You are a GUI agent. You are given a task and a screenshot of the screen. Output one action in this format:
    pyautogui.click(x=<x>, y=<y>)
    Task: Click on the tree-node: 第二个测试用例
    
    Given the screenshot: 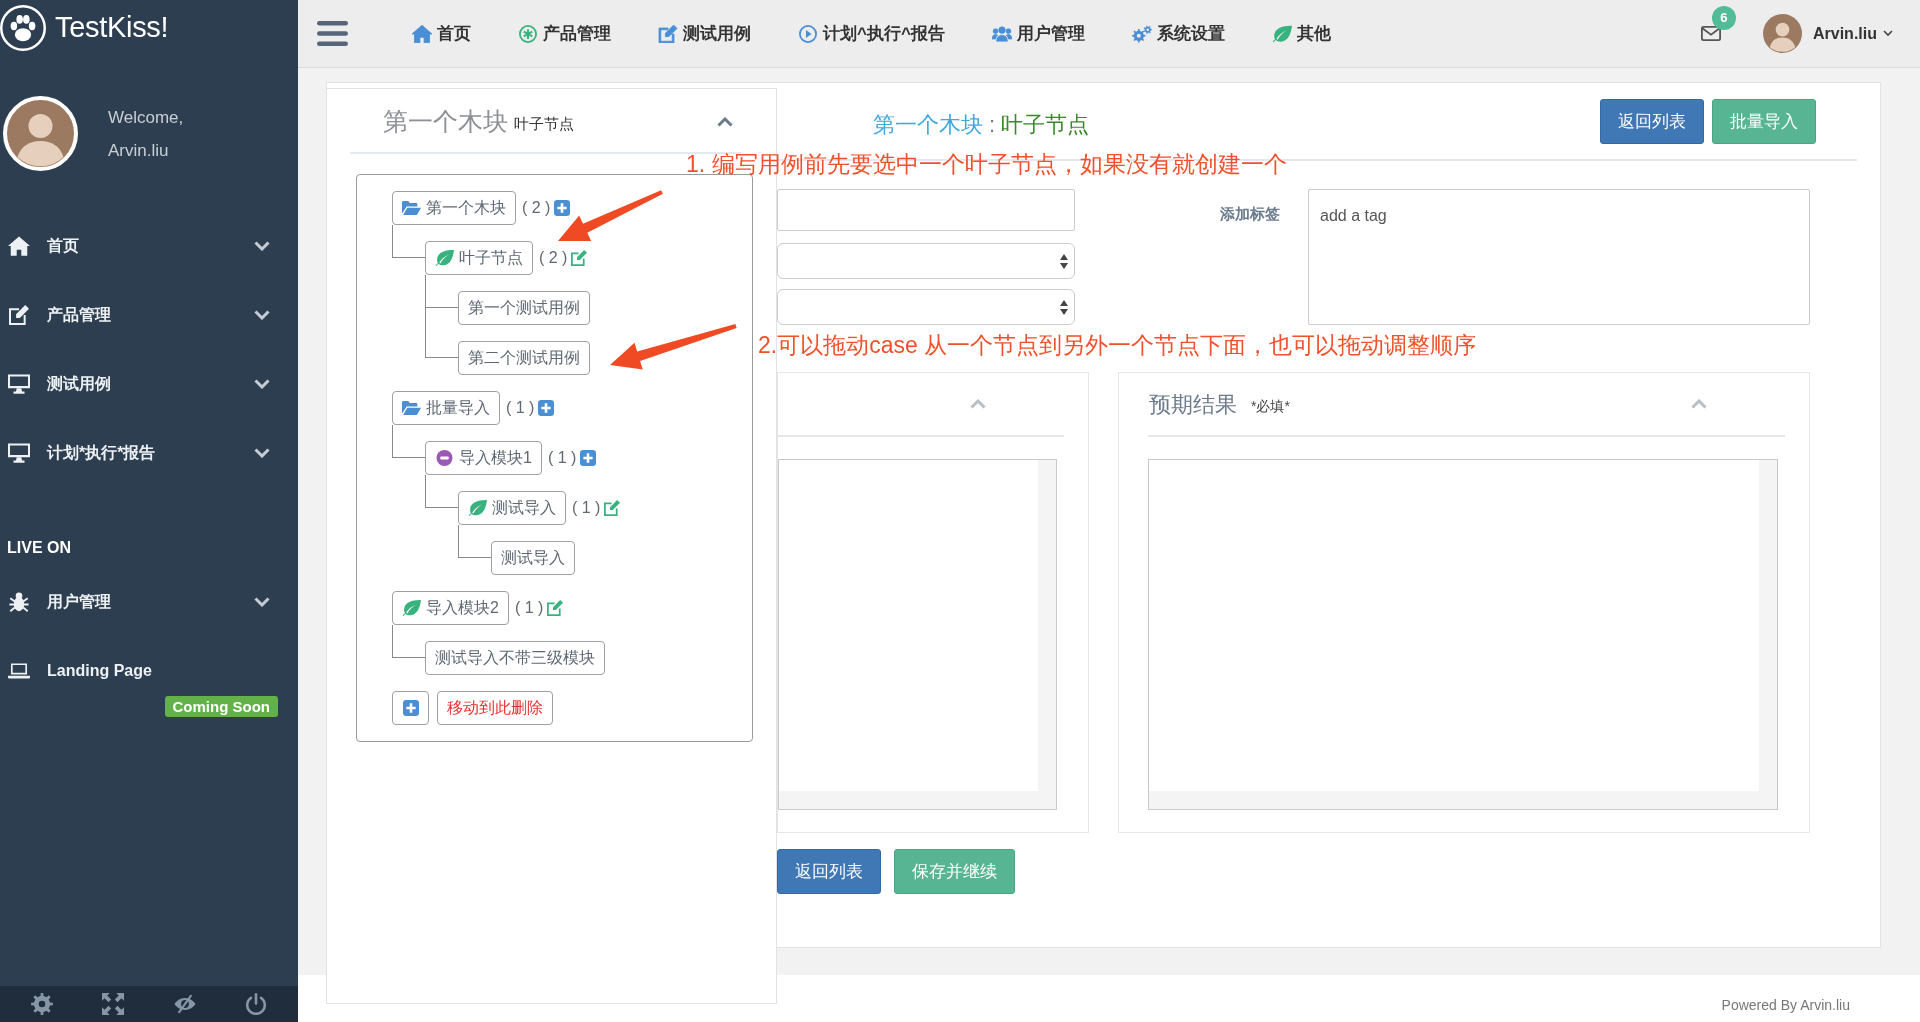 What is the action you would take?
    pyautogui.click(x=524, y=358)
    